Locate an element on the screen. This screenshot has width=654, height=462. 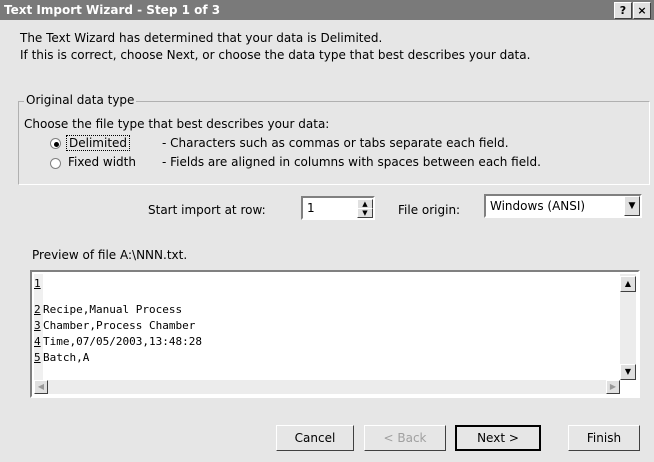
cancel-button: Cancel is located at coordinates (315, 438).